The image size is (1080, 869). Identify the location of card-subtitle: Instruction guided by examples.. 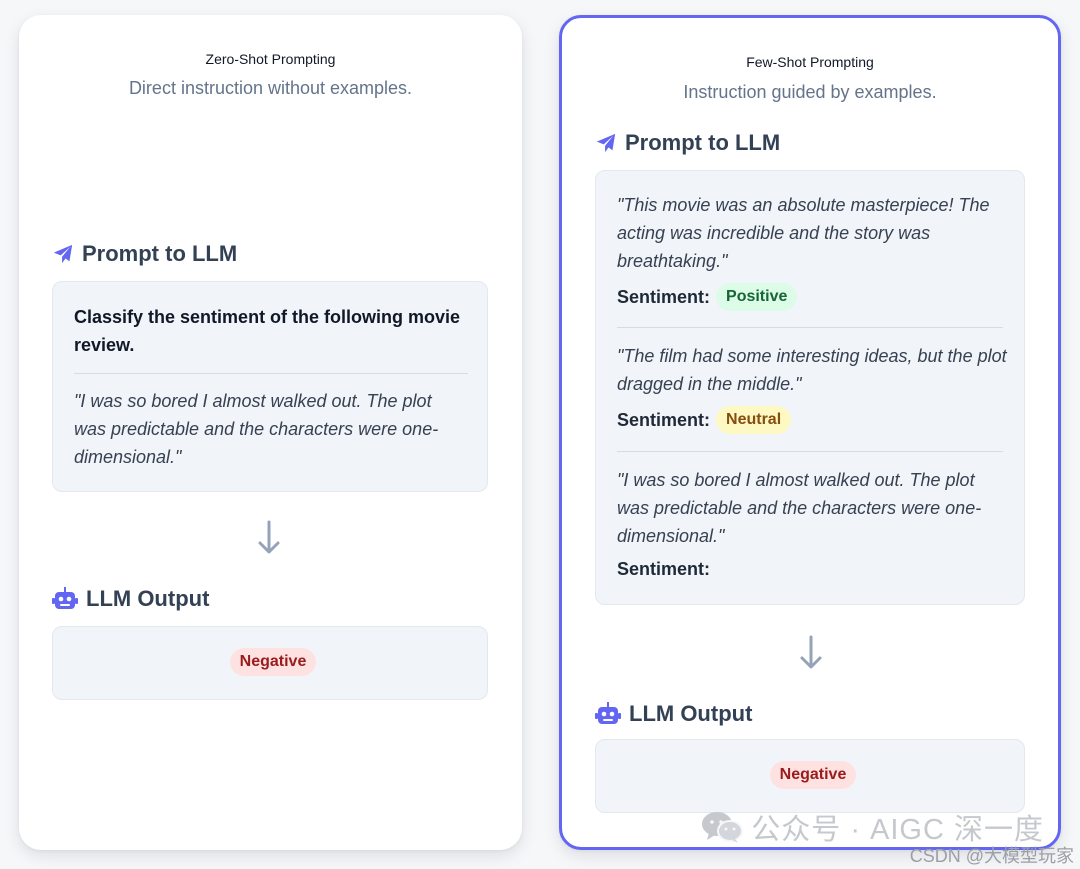
(810, 92).